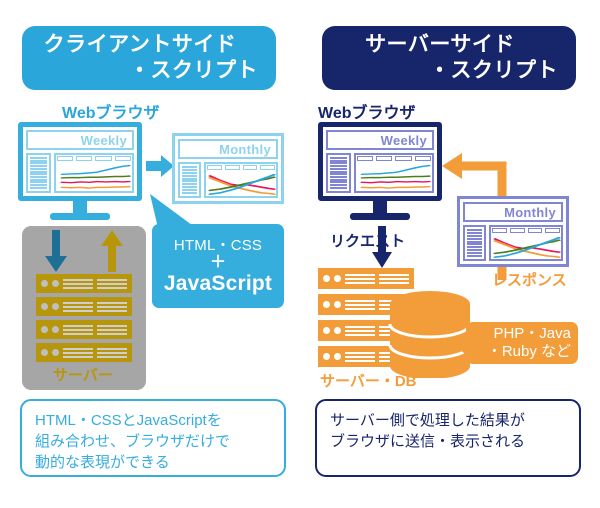 Image resolution: width=600 pixels, height=508 pixels. I want to click on callout-js-line2: ＋, so click(217, 262).